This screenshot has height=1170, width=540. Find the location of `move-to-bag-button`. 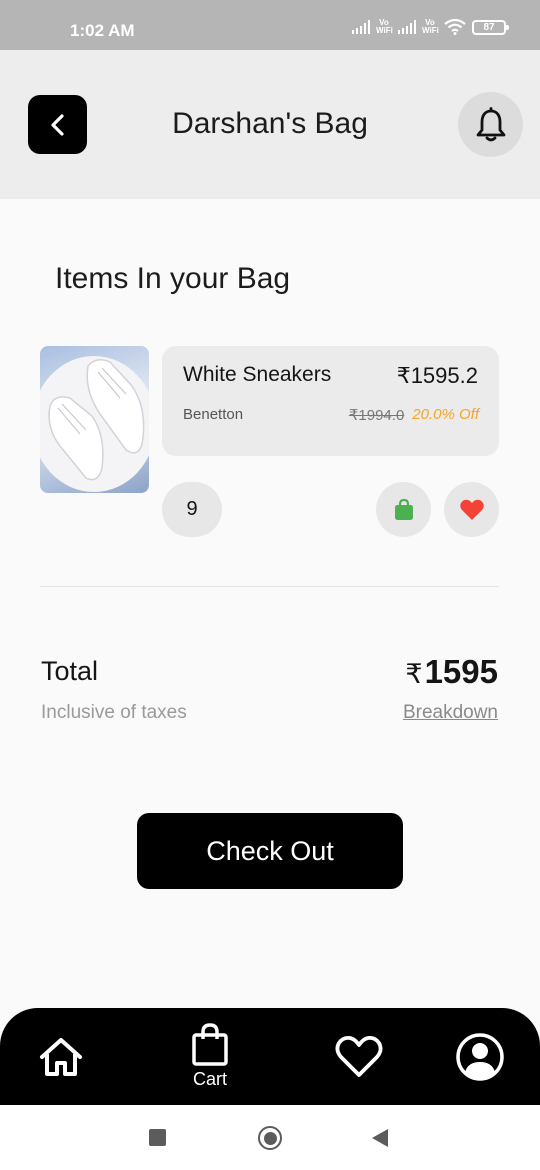

move-to-bag-button is located at coordinates (403, 509).